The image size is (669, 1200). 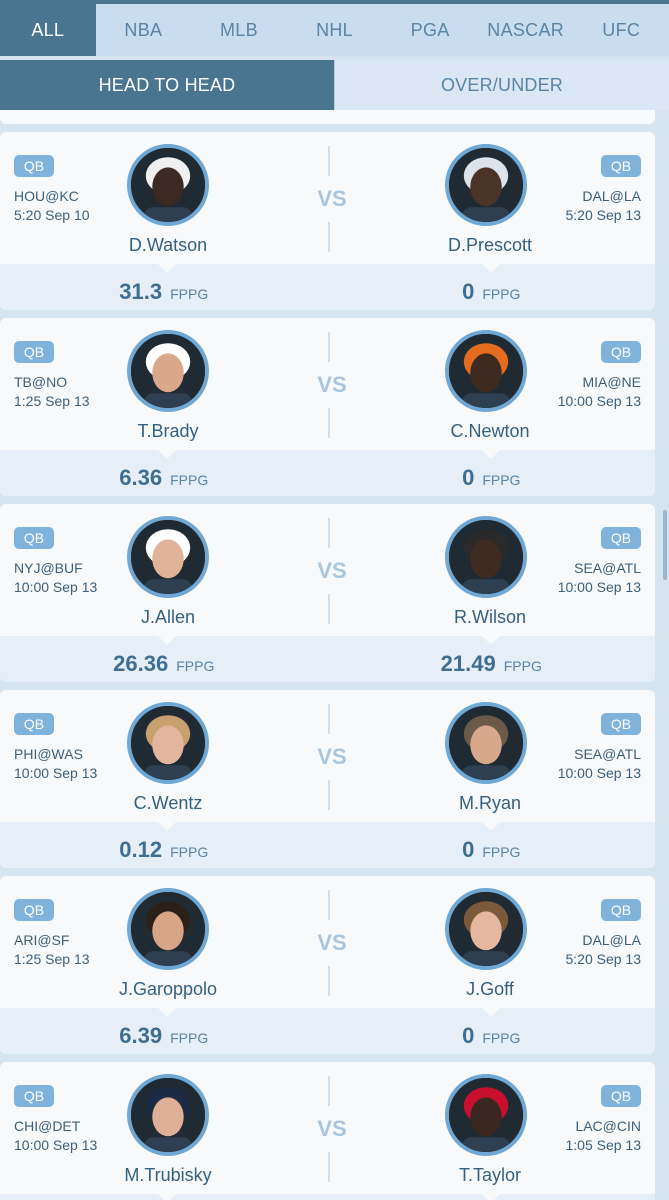 What do you see at coordinates (430, 30) in the screenshot?
I see `tab-pga: PGA` at bounding box center [430, 30].